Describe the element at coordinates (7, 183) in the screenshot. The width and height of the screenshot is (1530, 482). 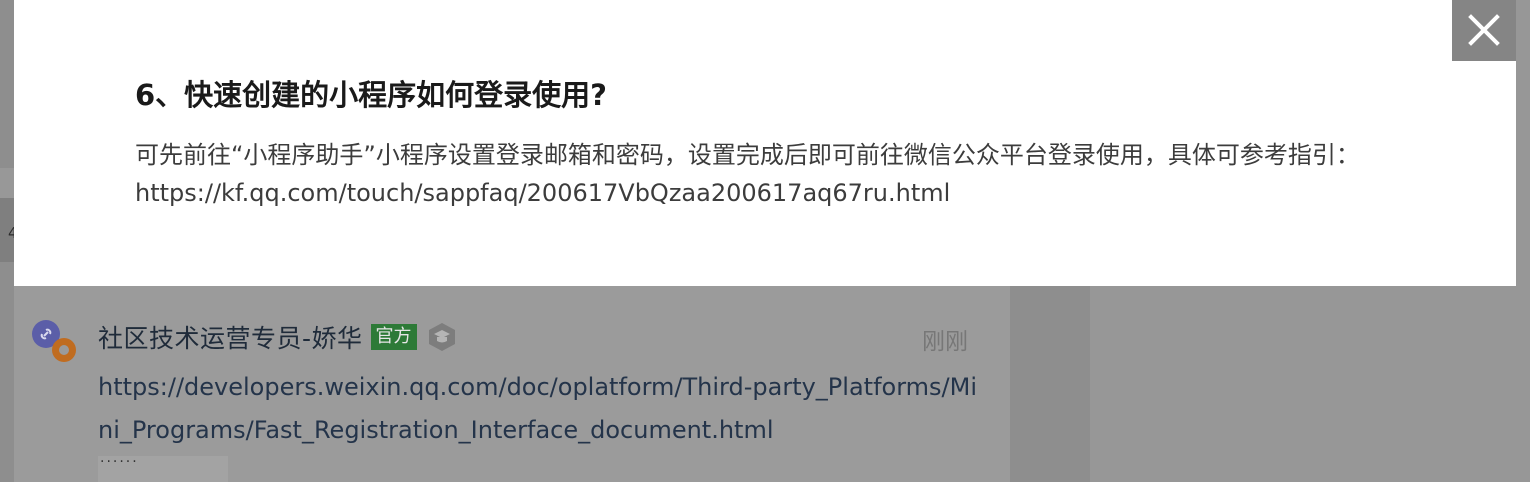
I see `page-edge-strip` at that location.